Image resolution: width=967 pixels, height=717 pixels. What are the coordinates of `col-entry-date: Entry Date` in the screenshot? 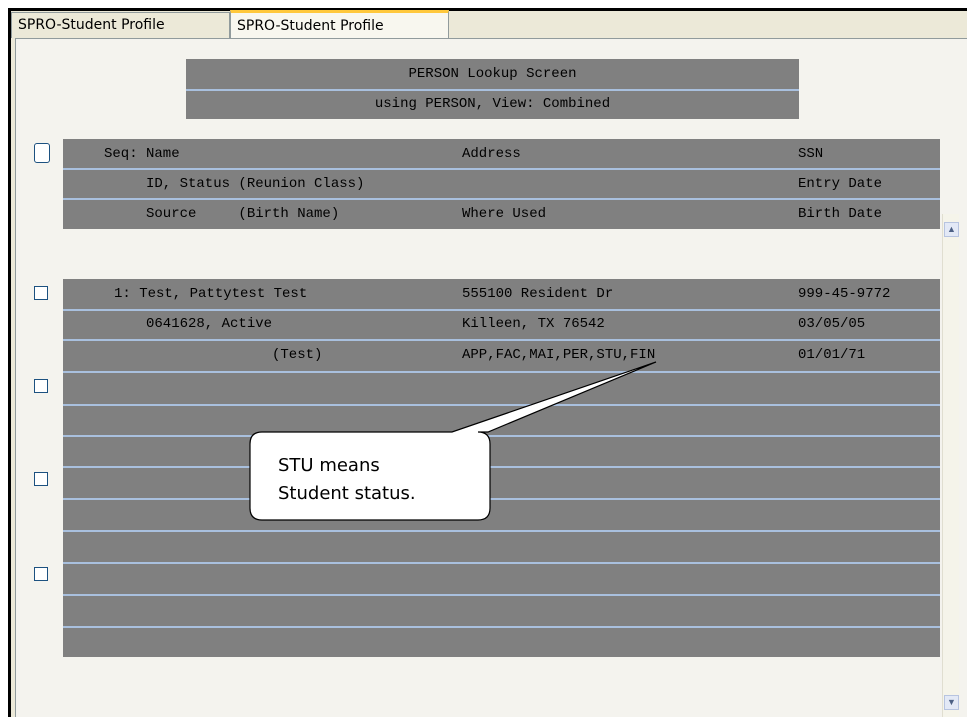 It's located at (840, 184).